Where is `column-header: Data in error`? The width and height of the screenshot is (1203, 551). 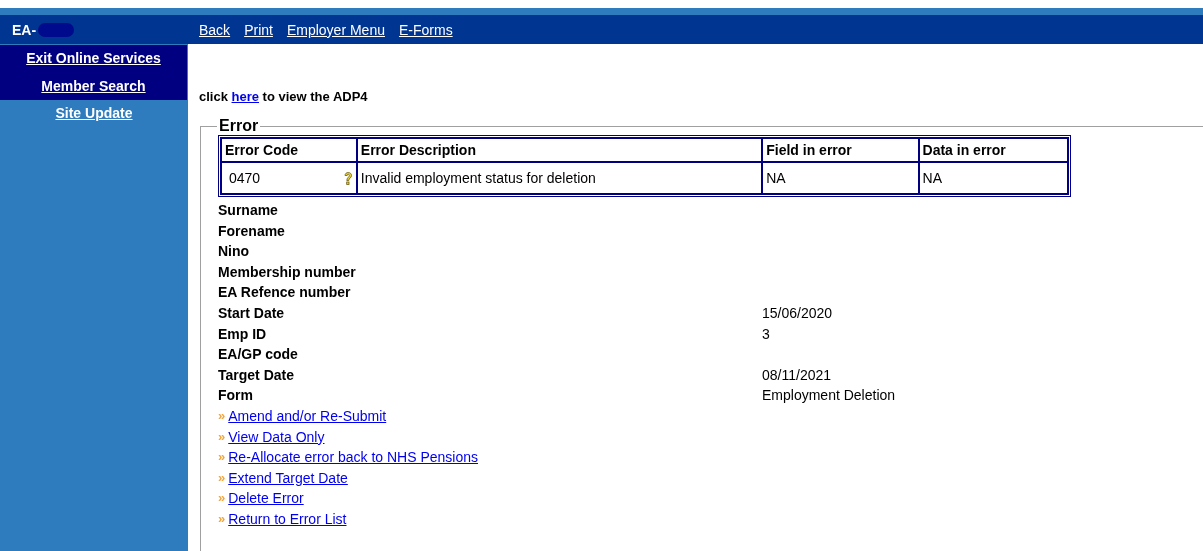
column-header: Data in error is located at coordinates (993, 150).